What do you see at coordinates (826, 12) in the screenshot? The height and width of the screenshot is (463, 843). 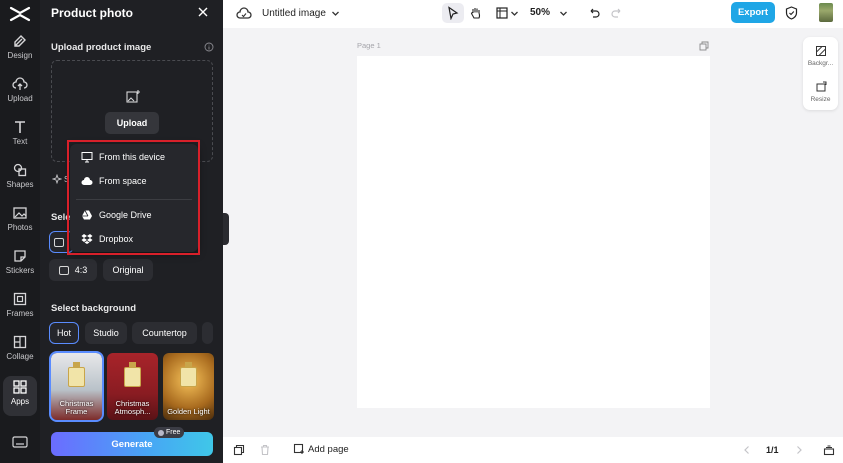 I see `avatar` at bounding box center [826, 12].